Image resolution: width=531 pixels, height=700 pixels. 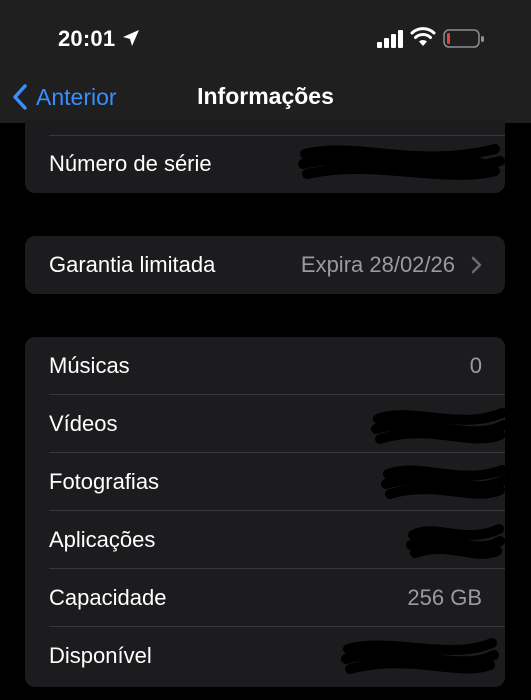 I want to click on row-label: Músicas, so click(x=89, y=365).